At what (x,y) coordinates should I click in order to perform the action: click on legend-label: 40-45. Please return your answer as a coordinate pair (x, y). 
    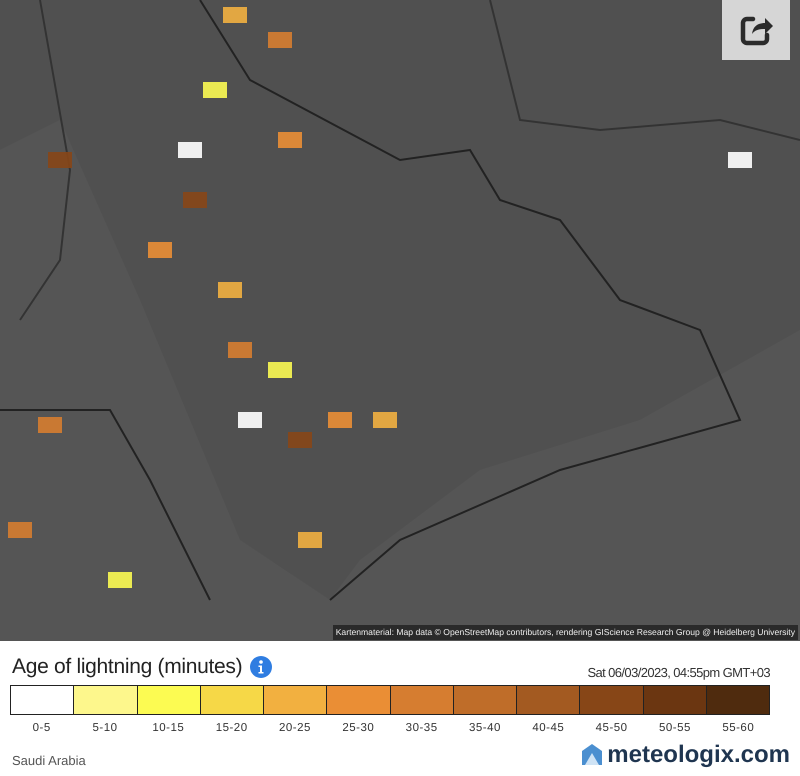
    Looking at the image, I should click on (548, 728).